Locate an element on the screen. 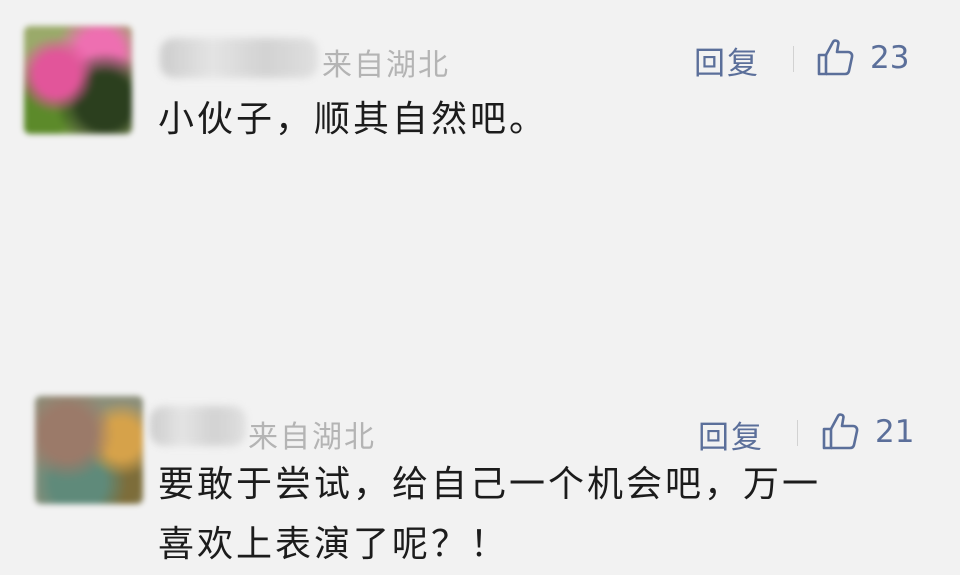  comment-text-line: 小伙子，顺其自然吧。 is located at coordinates (353, 119).